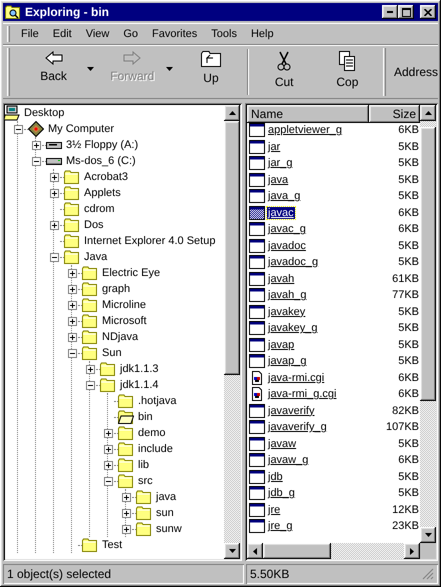  What do you see at coordinates (224, 34) in the screenshot?
I see `menu-item: Tools` at bounding box center [224, 34].